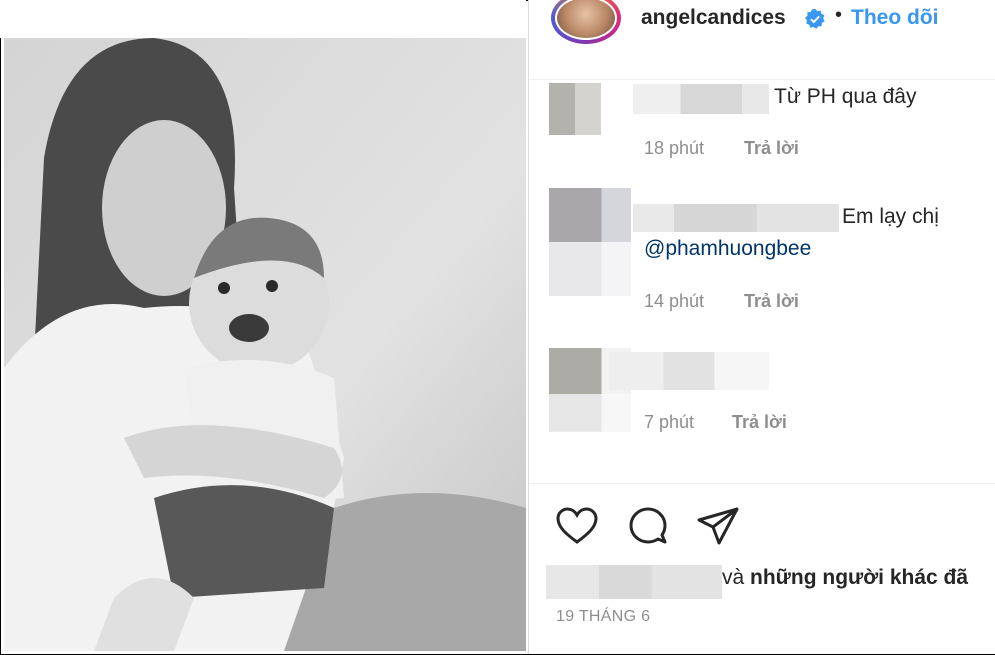  Describe the element at coordinates (762, 40) in the screenshot. I see `post-header: angelcandices • Theo dõi` at that location.